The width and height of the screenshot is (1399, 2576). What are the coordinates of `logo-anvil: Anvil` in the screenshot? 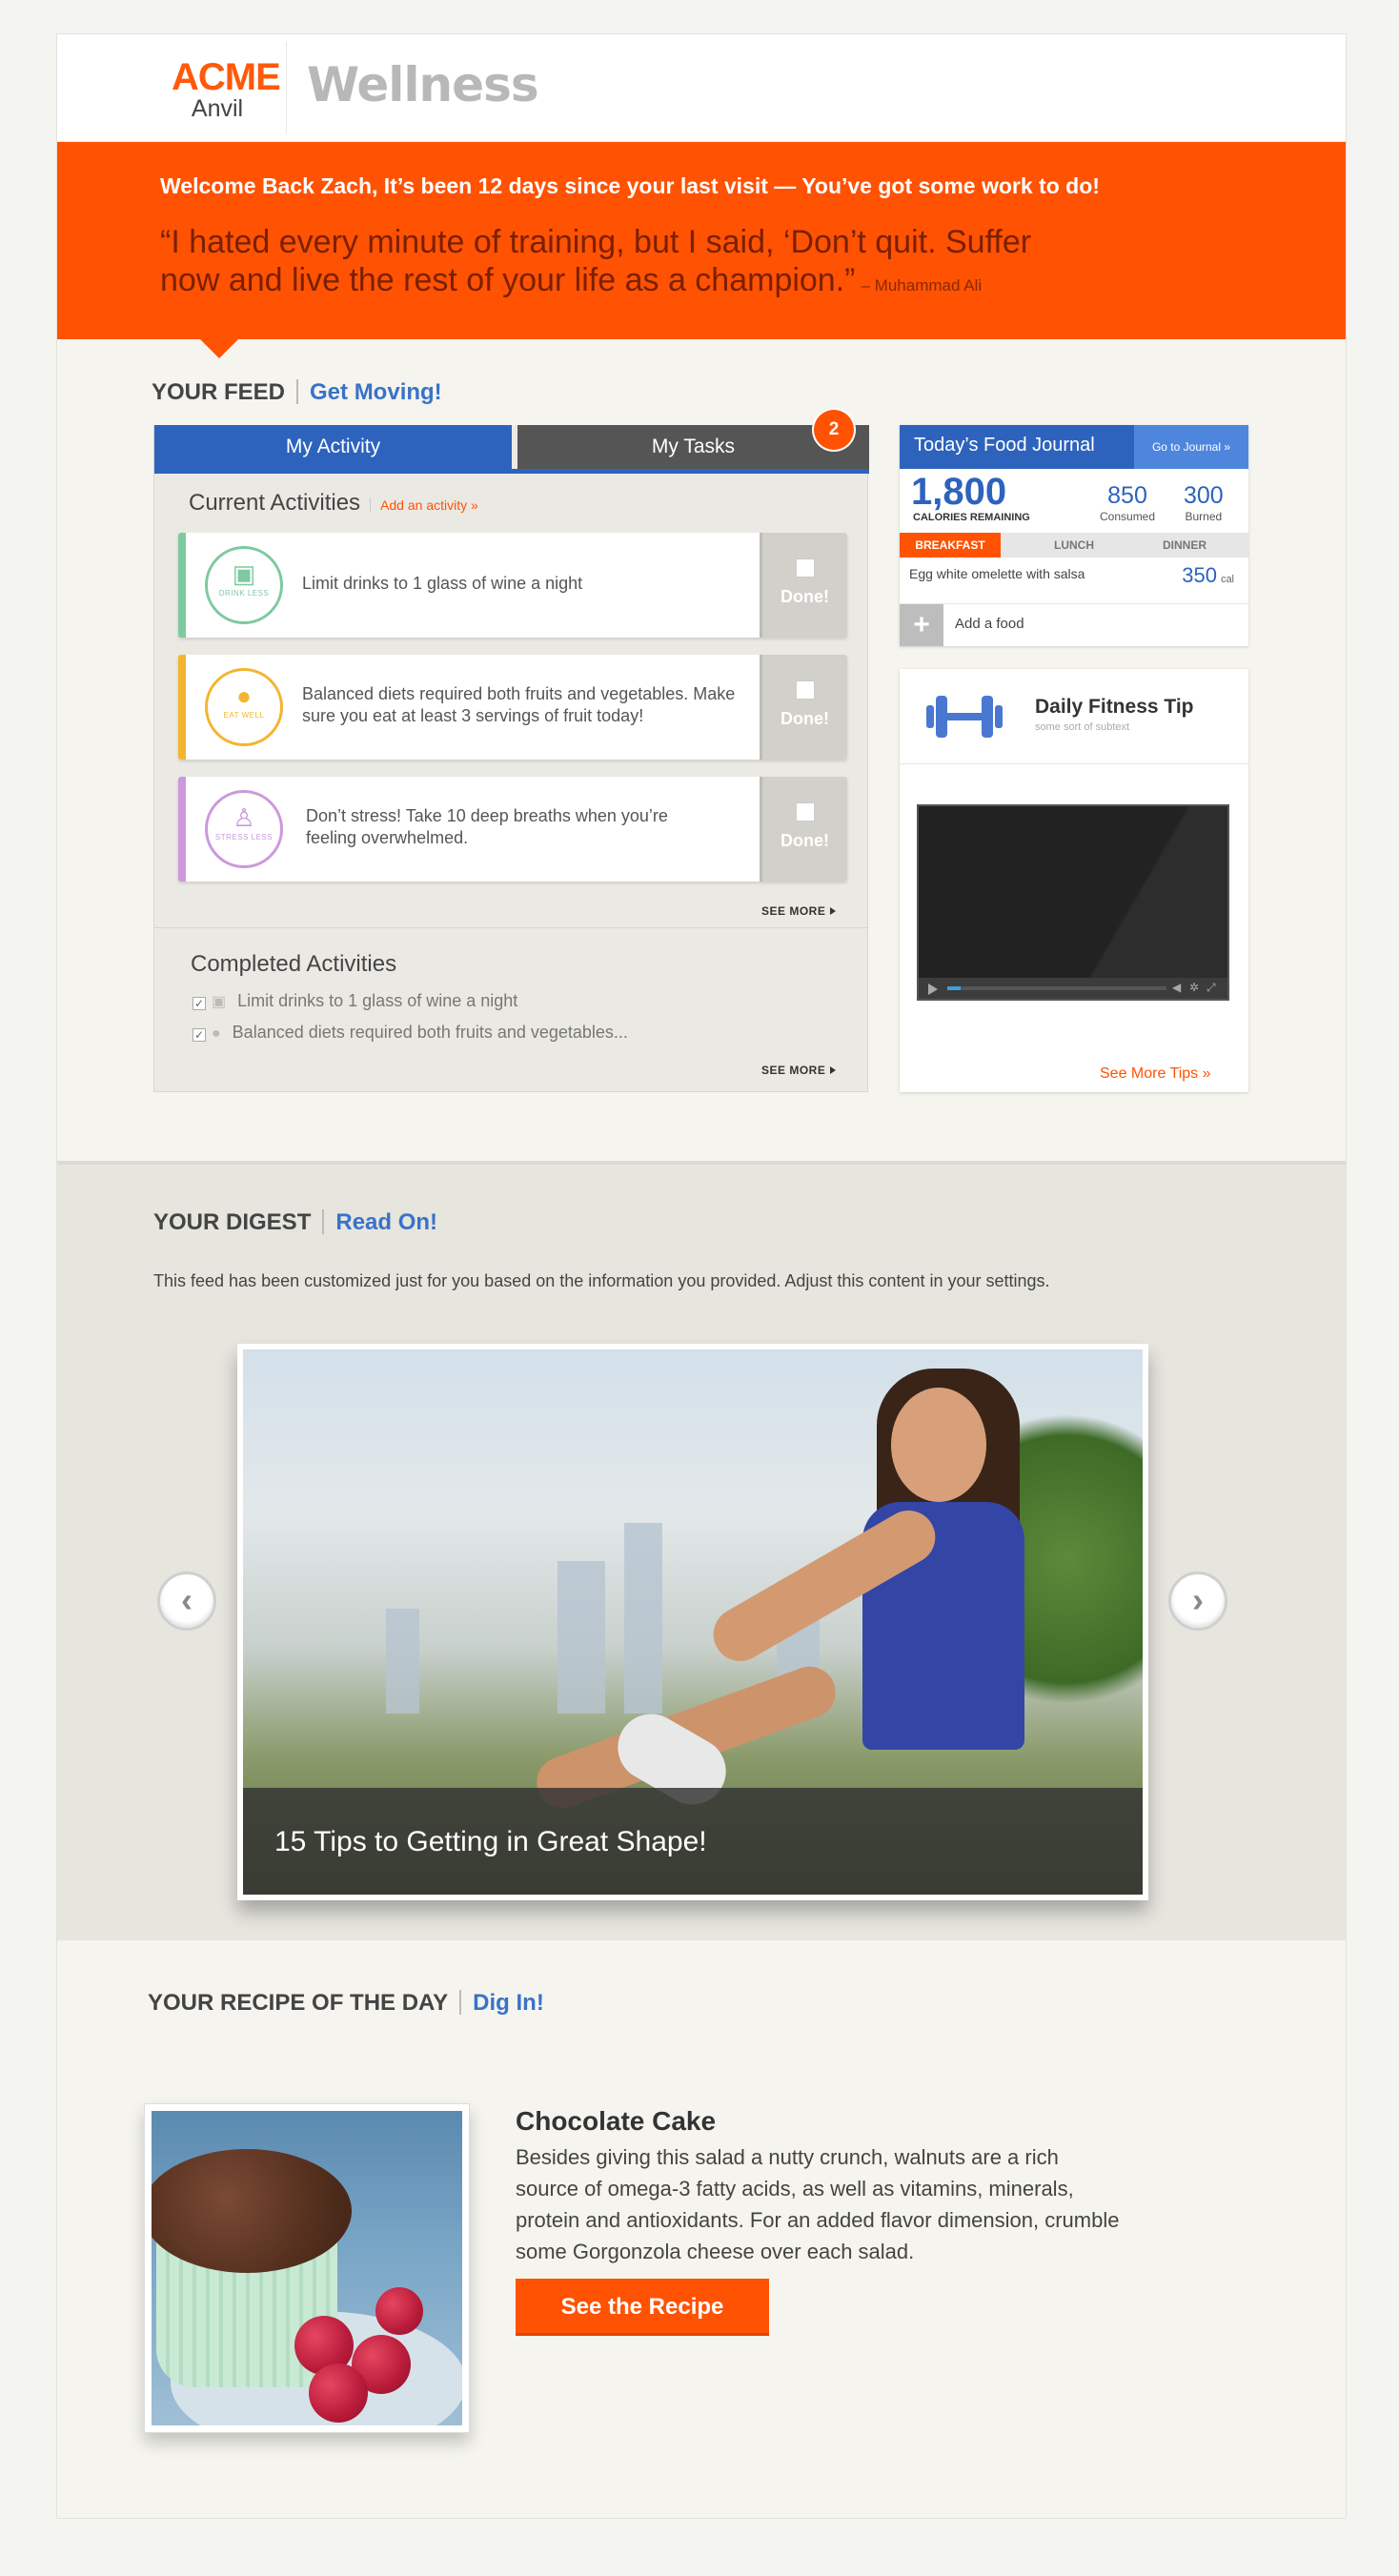 It's located at (218, 108).